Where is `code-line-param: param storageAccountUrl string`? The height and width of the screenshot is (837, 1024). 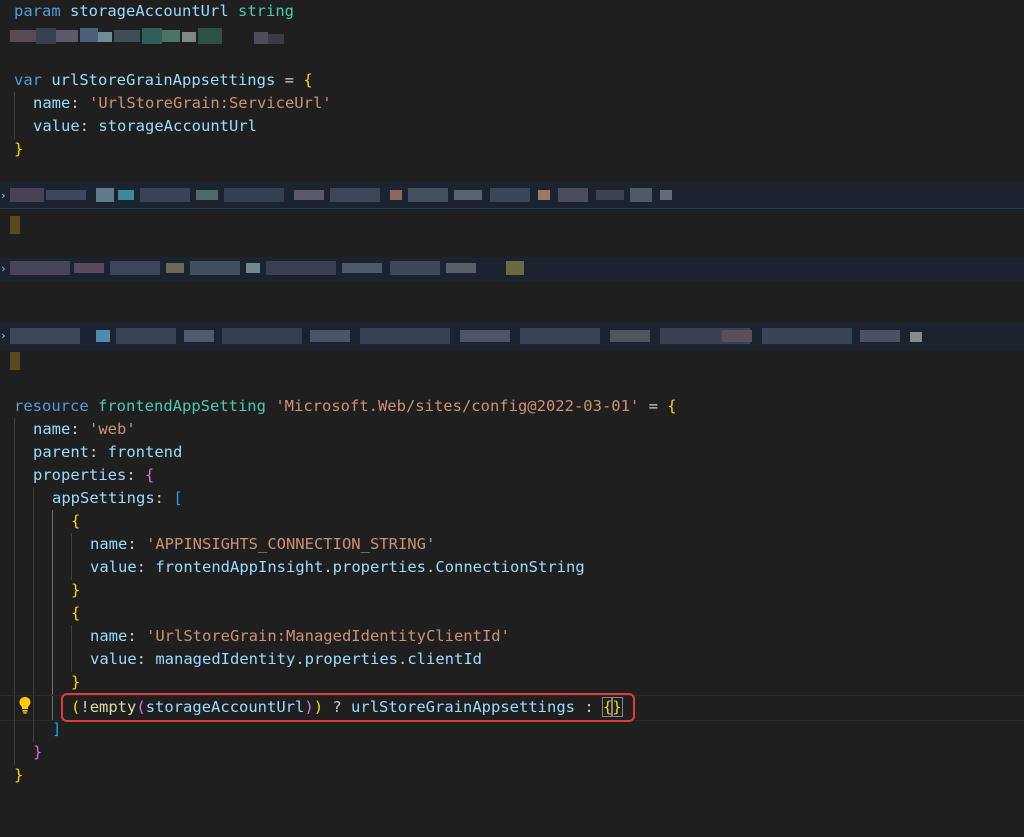 code-line-param: param storageAccountUrl string is located at coordinates (512, 12).